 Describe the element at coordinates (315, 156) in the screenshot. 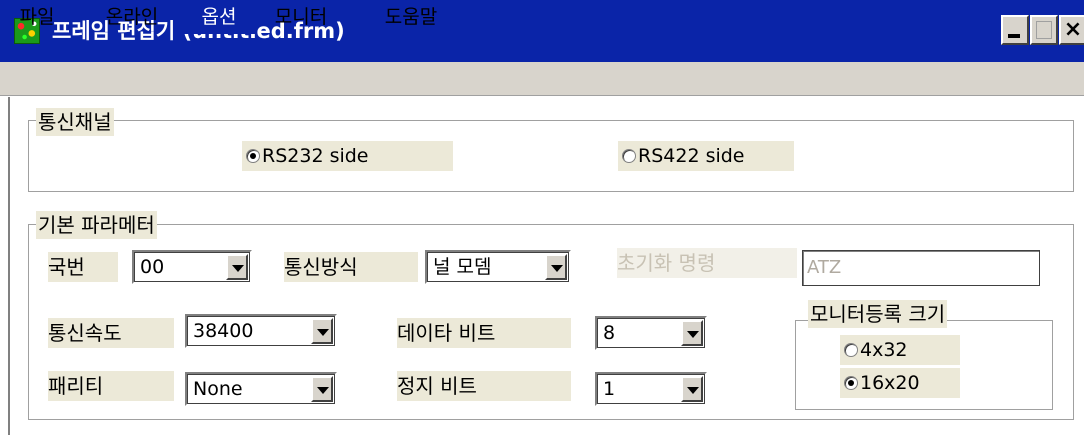

I see `radio-rs232-label: RS232 side` at that location.